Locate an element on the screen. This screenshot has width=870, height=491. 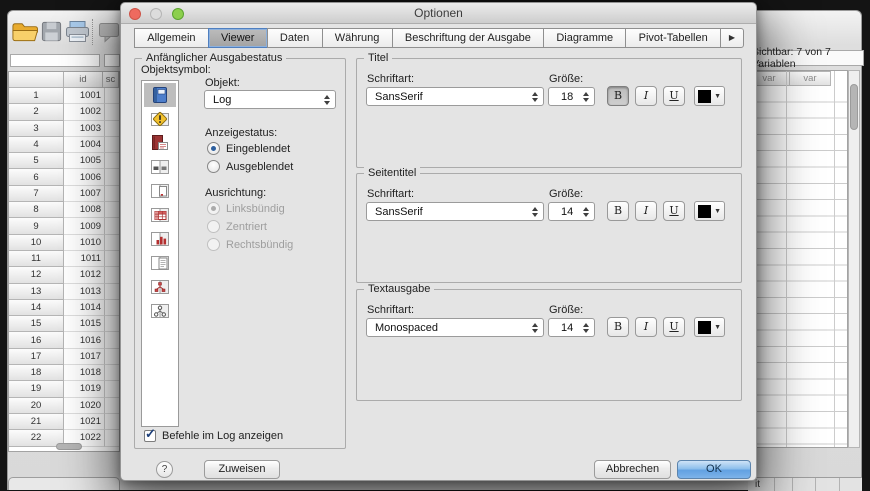
row-number-cell: 10 is located at coordinates (36, 242).